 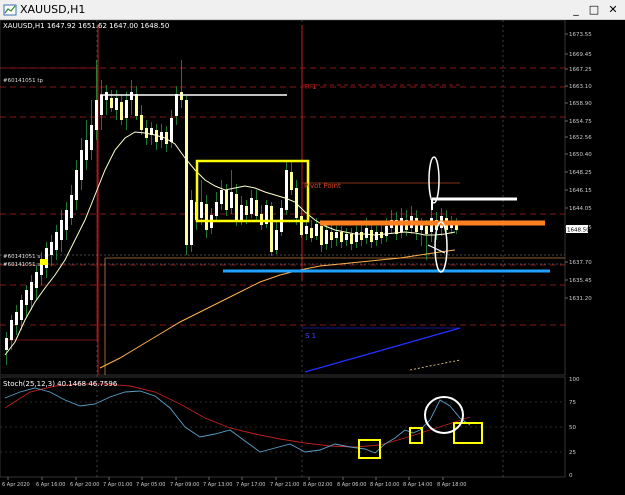 What do you see at coordinates (217, 485) in the screenshot?
I see `time-label: 7 Apr 13:00` at bounding box center [217, 485].